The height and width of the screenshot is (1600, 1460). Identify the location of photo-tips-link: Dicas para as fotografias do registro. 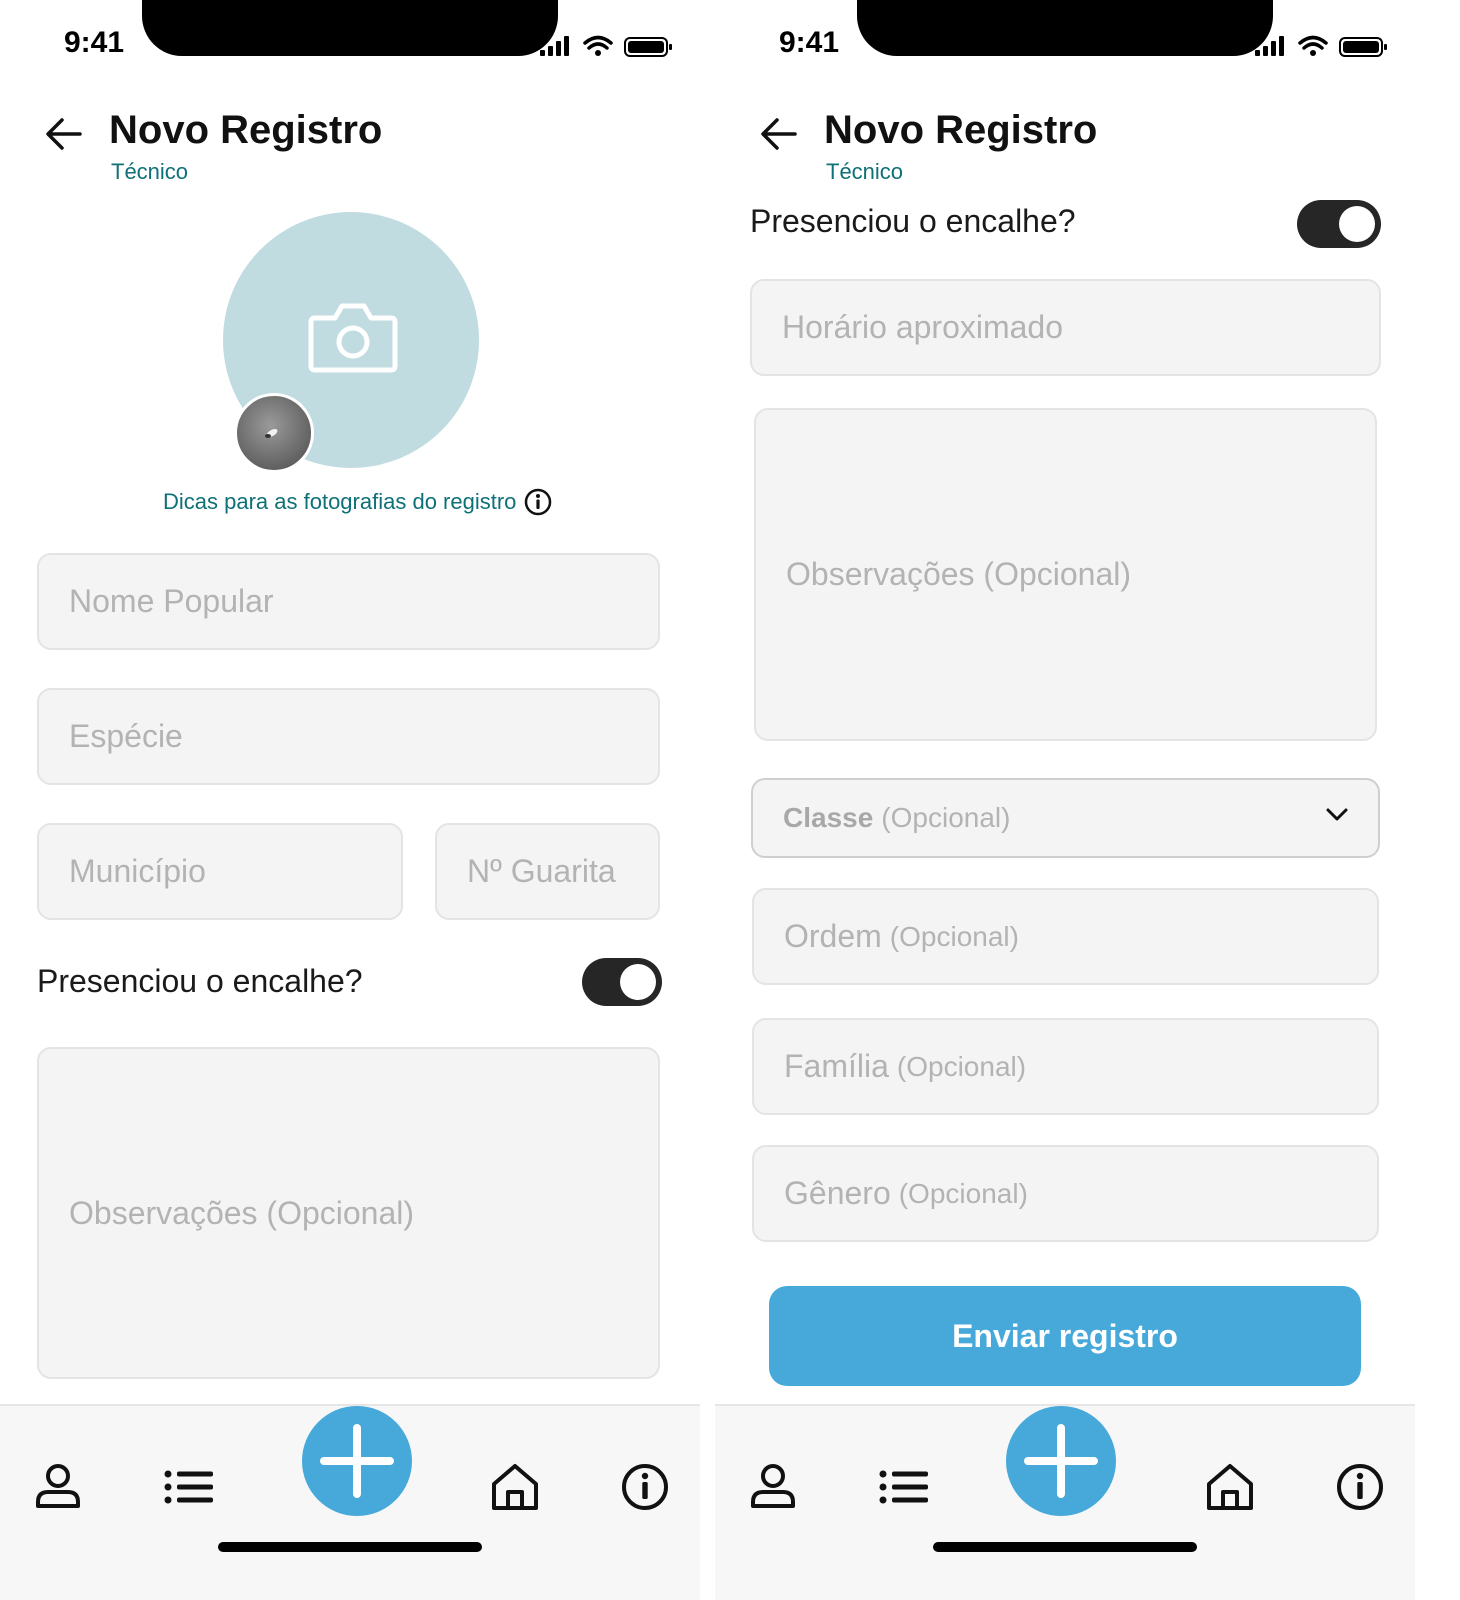
(357, 502).